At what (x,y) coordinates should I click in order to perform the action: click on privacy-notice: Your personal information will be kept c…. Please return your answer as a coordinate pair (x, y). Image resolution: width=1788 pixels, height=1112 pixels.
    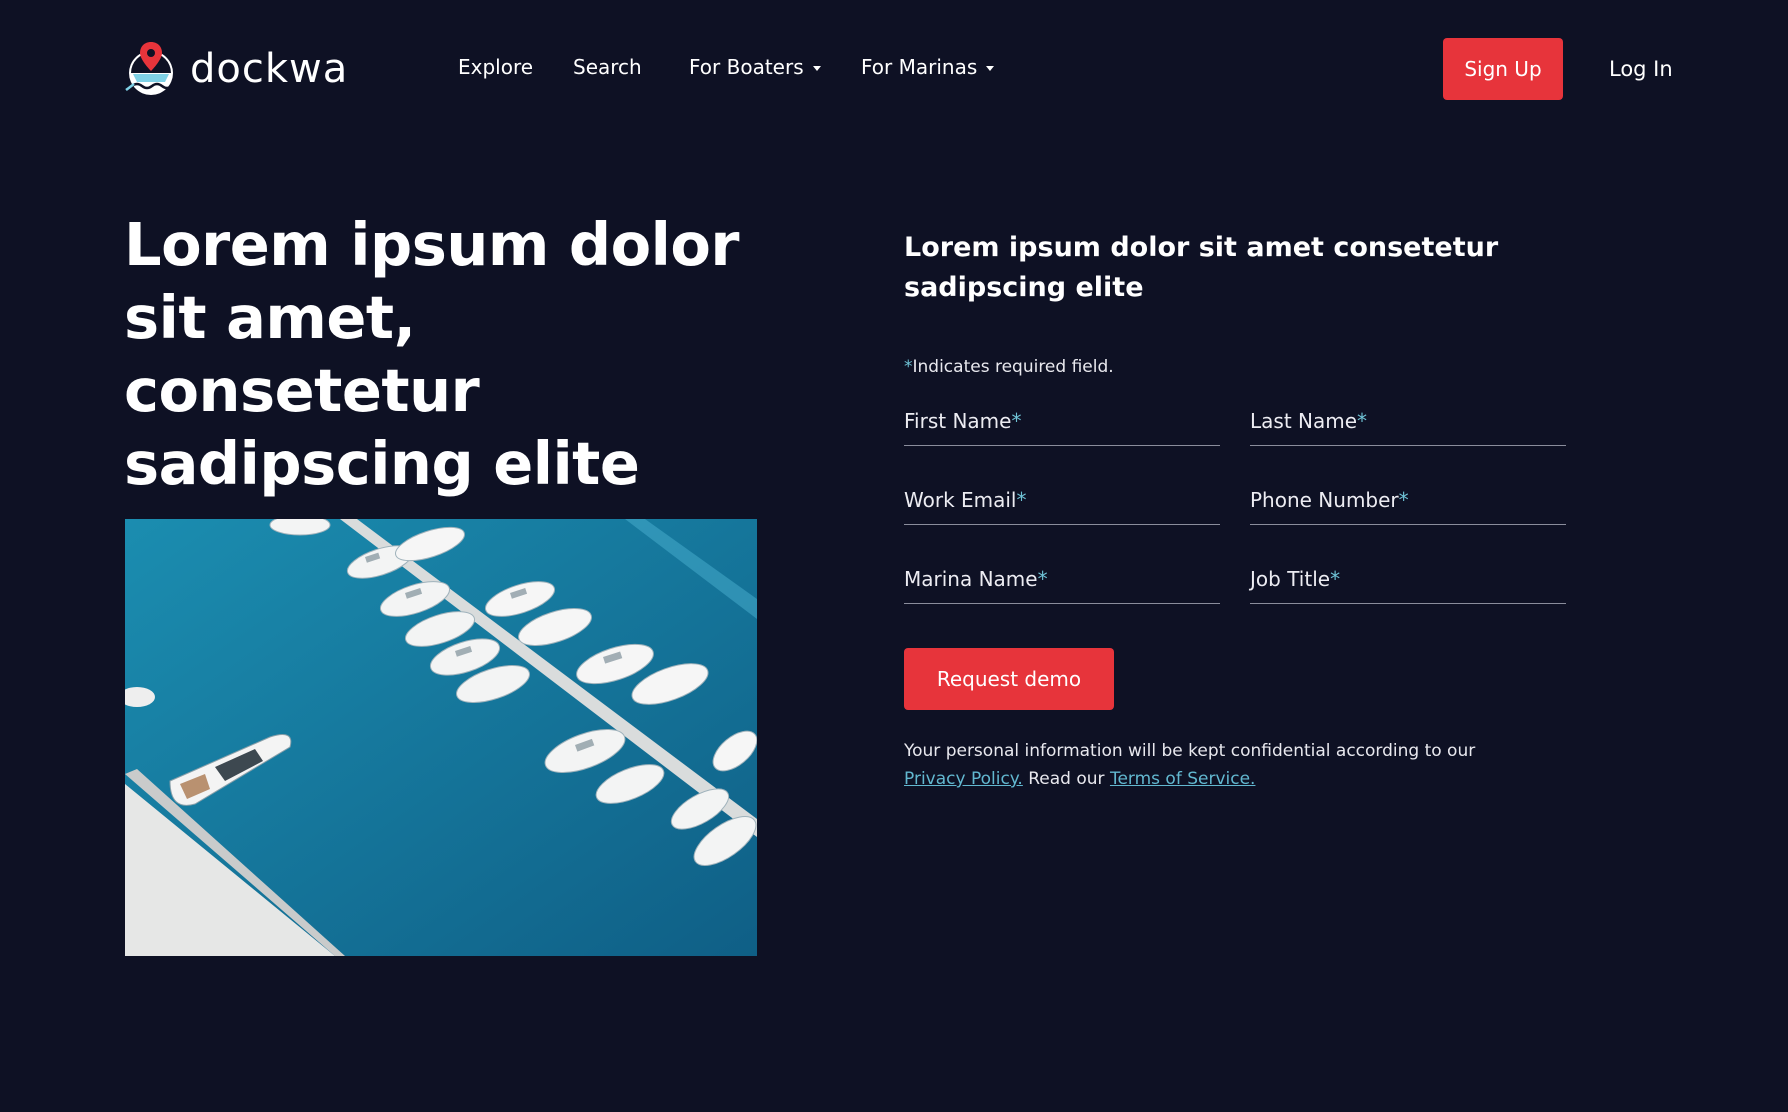
    Looking at the image, I should click on (1224, 765).